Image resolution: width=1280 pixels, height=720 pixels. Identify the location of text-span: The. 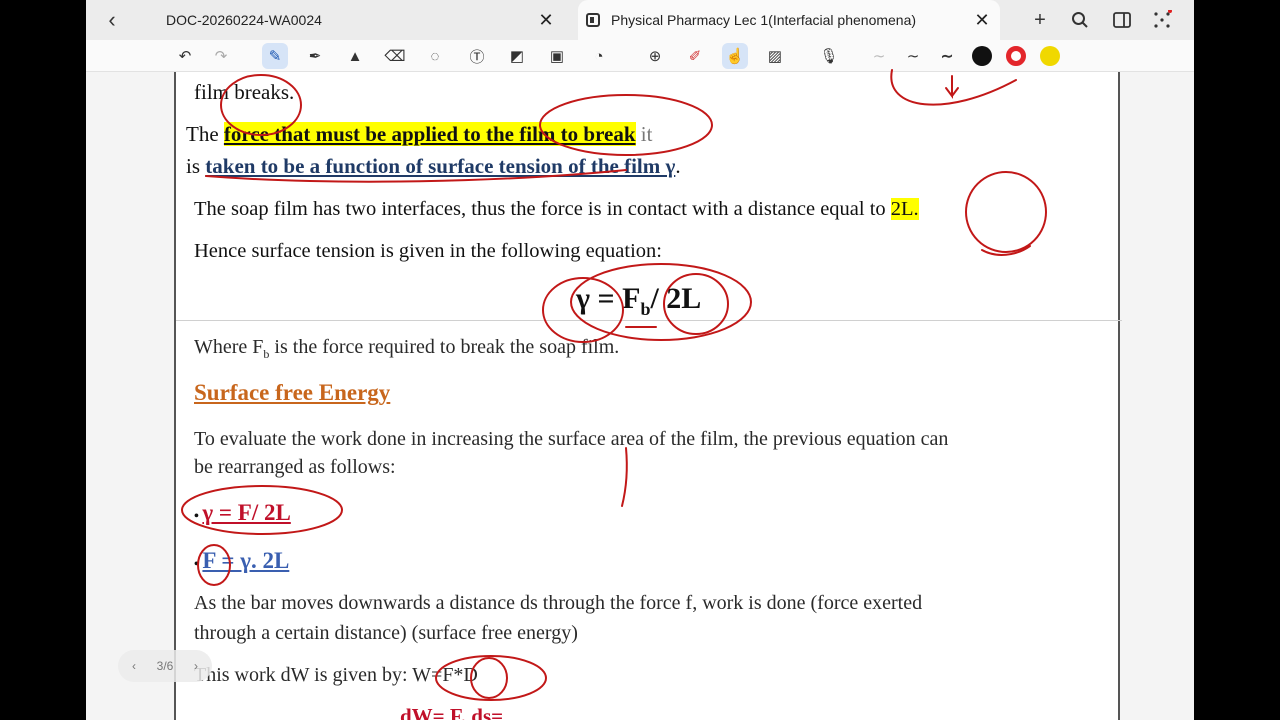
(205, 134).